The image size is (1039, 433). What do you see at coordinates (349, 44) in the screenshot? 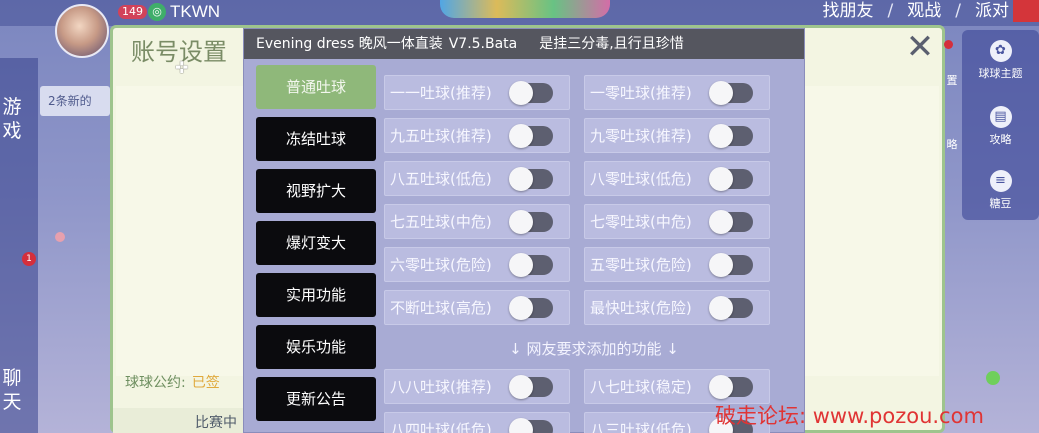
I see `mod-menu-title: Evening dress 晚风一体直装` at bounding box center [349, 44].